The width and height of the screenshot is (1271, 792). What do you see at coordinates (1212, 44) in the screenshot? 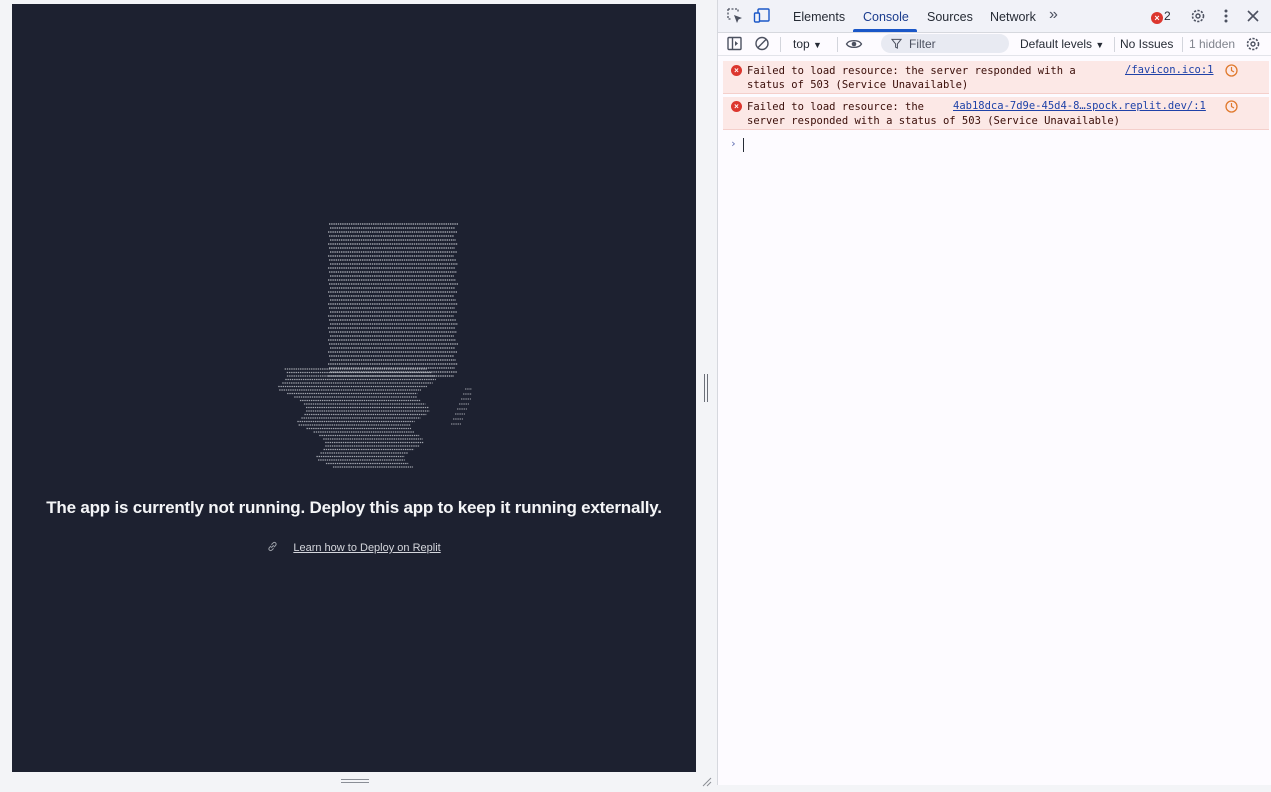
I see `hidden-messages-count: 1 hidden` at bounding box center [1212, 44].